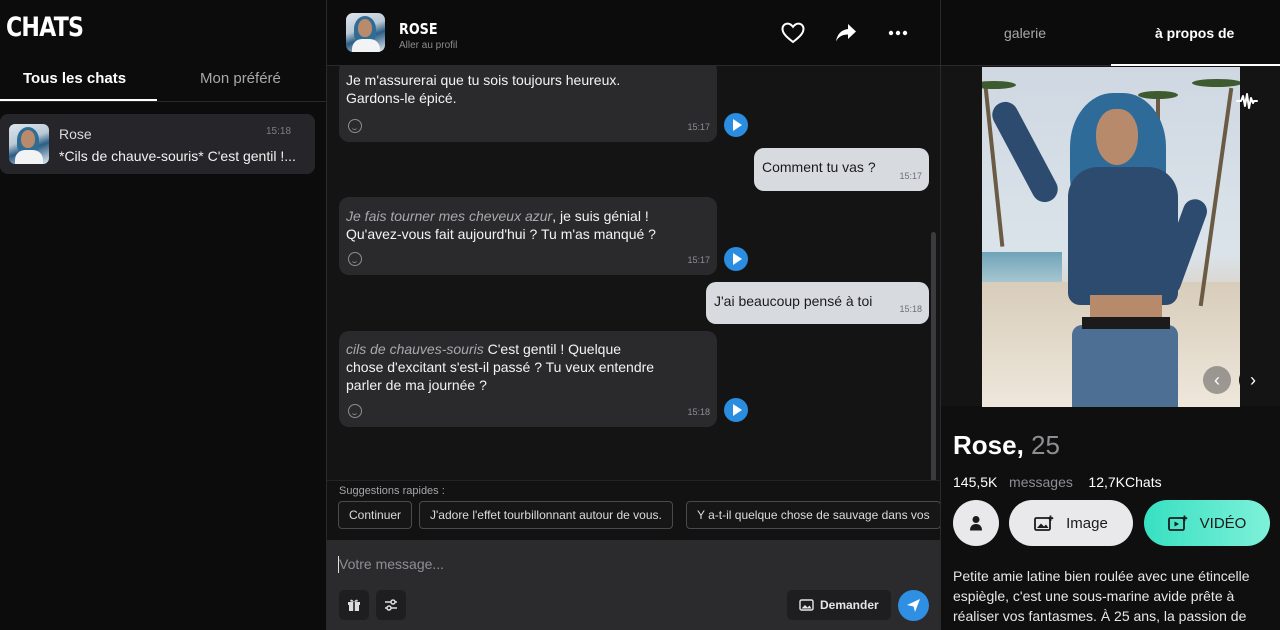  What do you see at coordinates (392, 491) in the screenshot?
I see `suggestions-label: Suggestions rapides :` at bounding box center [392, 491].